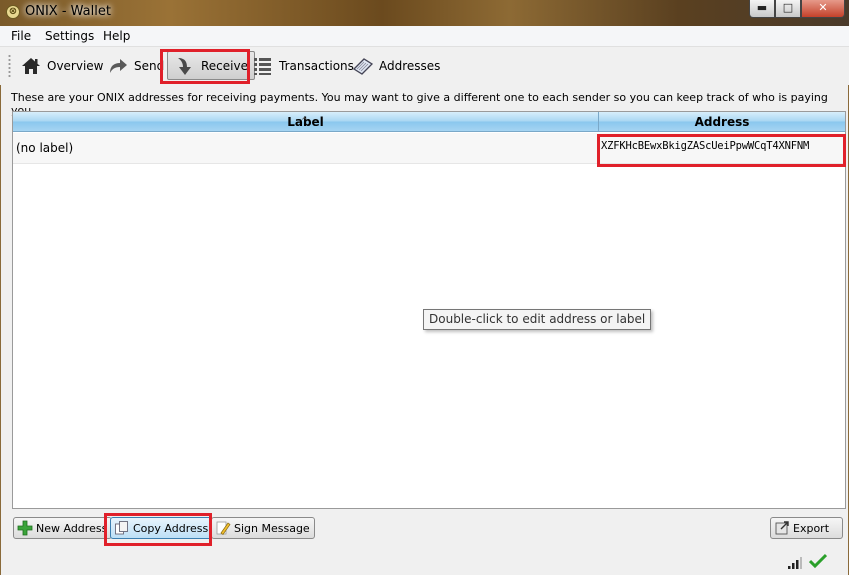  I want to click on transactions-button: Transactions, so click(303, 66).